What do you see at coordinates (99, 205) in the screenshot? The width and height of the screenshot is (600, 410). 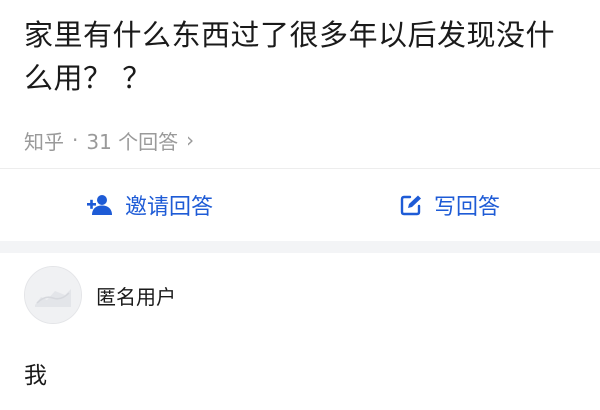 I see `add-user-icon` at bounding box center [99, 205].